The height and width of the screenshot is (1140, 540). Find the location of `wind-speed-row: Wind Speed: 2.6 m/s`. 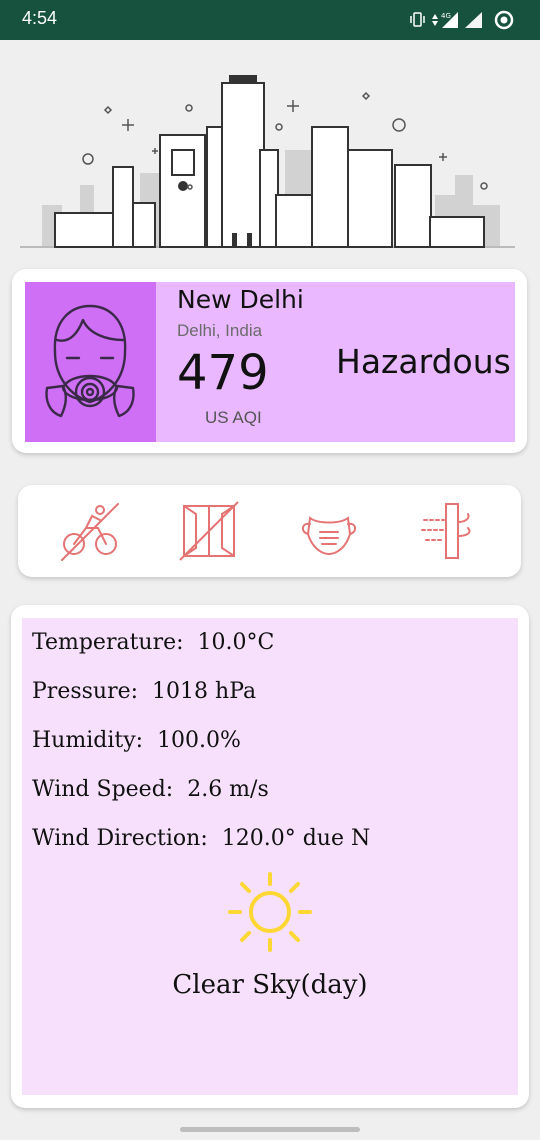

wind-speed-row: Wind Speed: 2.6 m/s is located at coordinates (150, 789).